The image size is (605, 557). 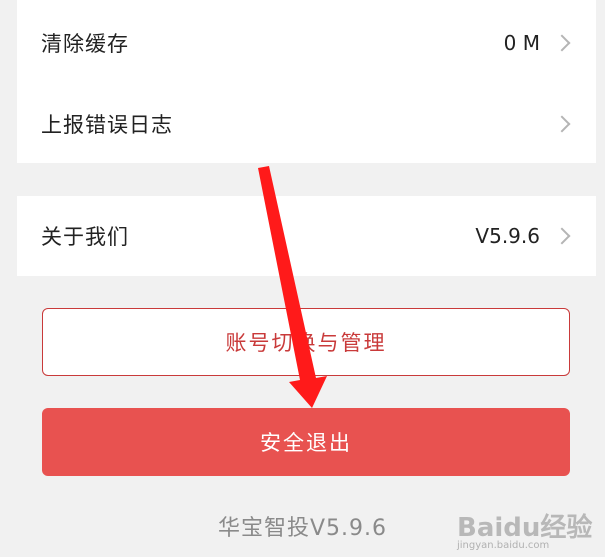 I want to click on settings-group-about: 关于我们 V5.9.6, so click(x=306, y=236).